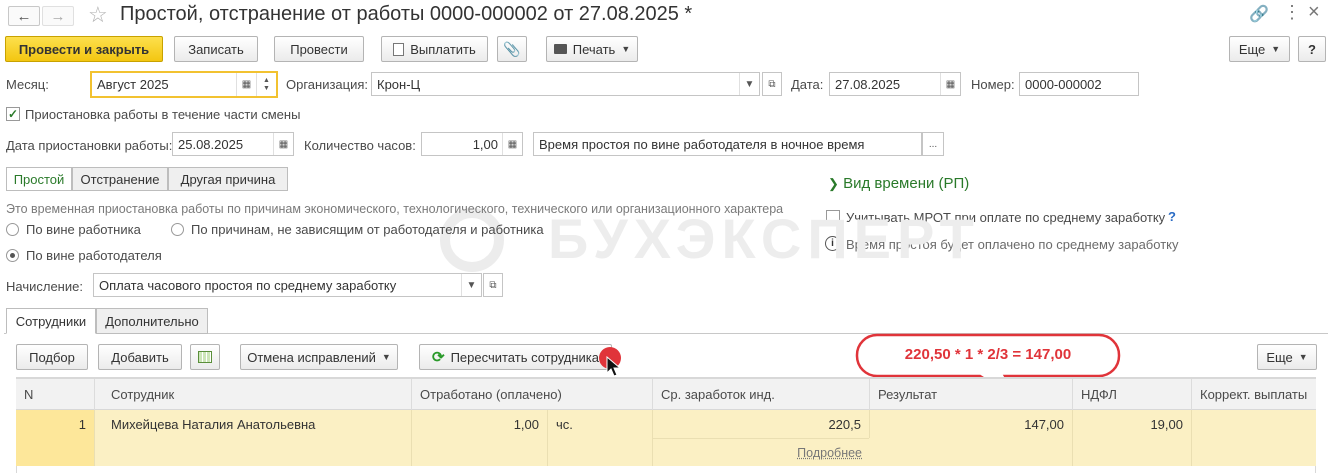  Describe the element at coordinates (761, 394) in the screenshot. I see `col-header-avg-earnings: Ср. заработок инд.` at that location.